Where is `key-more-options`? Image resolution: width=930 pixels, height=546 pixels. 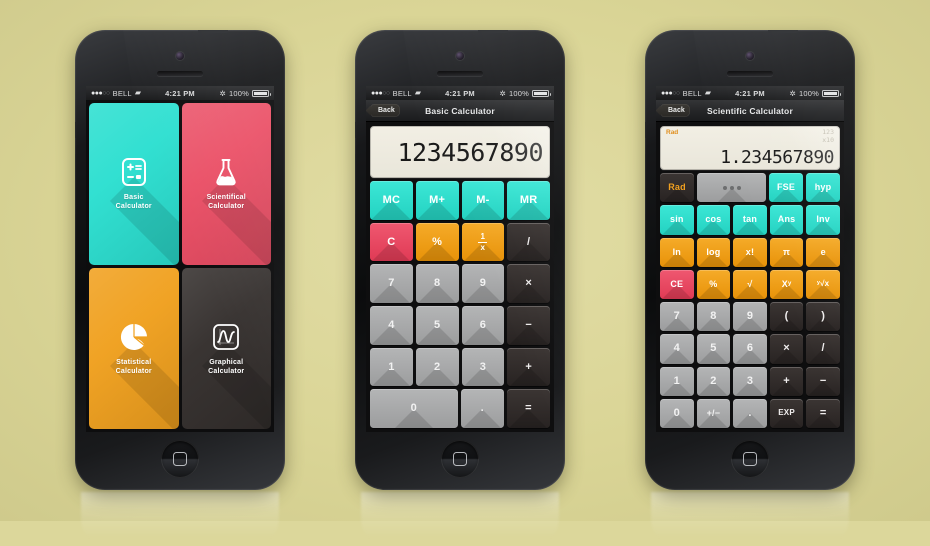
key-more-options is located at coordinates (732, 188).